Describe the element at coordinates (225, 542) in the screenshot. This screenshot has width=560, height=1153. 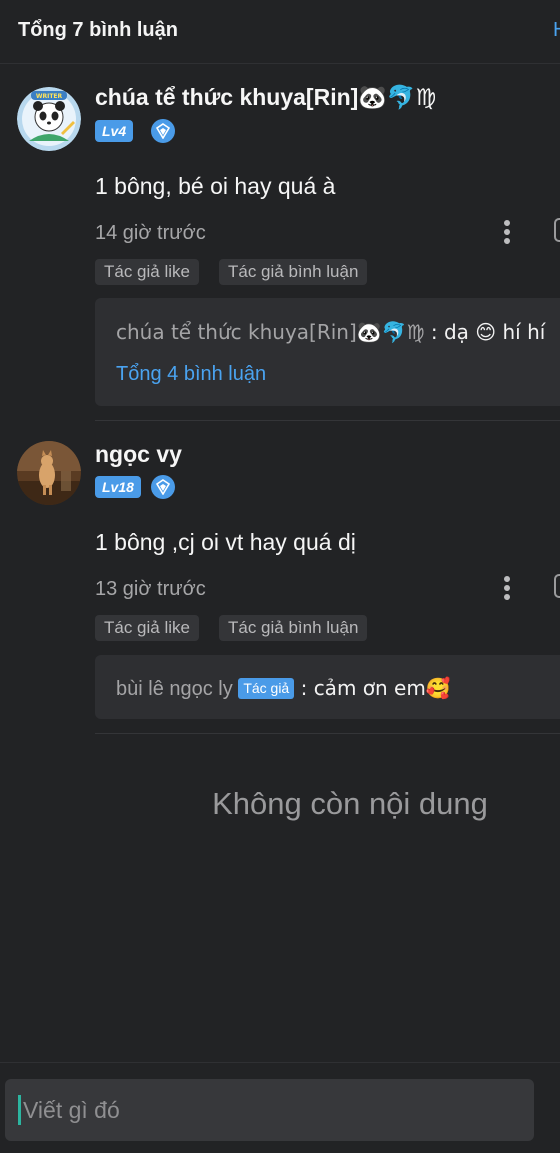
I see `comment-text: 1 bông ,cj oi vt hay quá dị` at that location.